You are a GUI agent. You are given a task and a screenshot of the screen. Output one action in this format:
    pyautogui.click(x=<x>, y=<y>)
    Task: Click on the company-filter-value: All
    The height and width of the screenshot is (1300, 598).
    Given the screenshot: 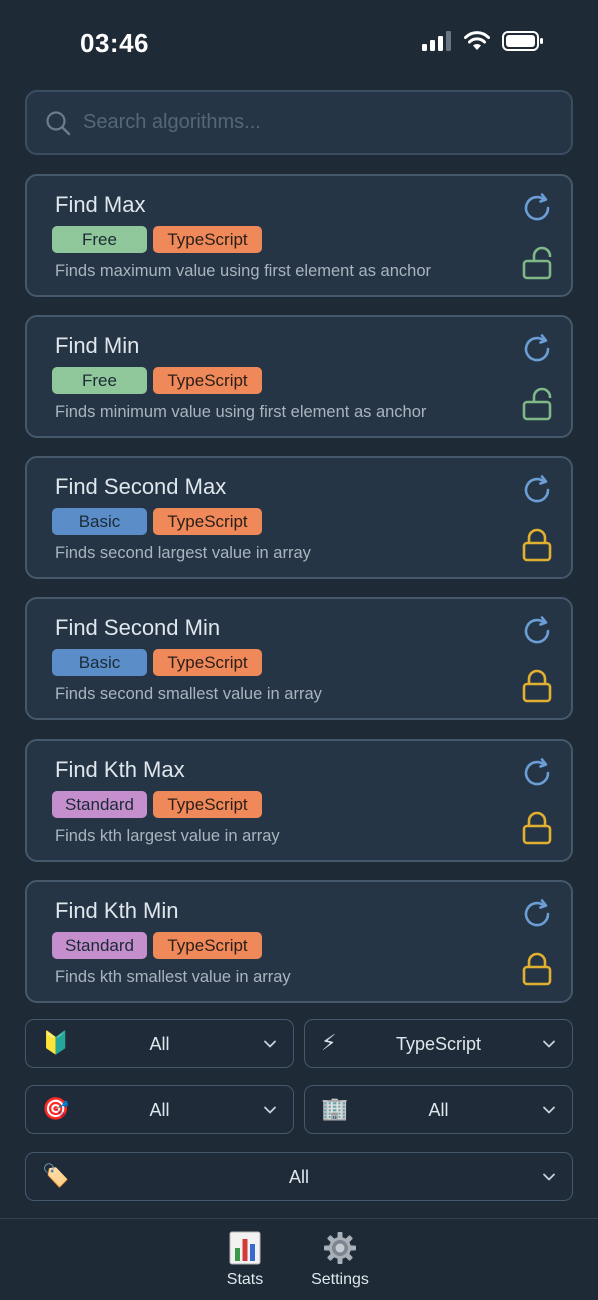 What is the action you would take?
    pyautogui.click(x=438, y=1110)
    